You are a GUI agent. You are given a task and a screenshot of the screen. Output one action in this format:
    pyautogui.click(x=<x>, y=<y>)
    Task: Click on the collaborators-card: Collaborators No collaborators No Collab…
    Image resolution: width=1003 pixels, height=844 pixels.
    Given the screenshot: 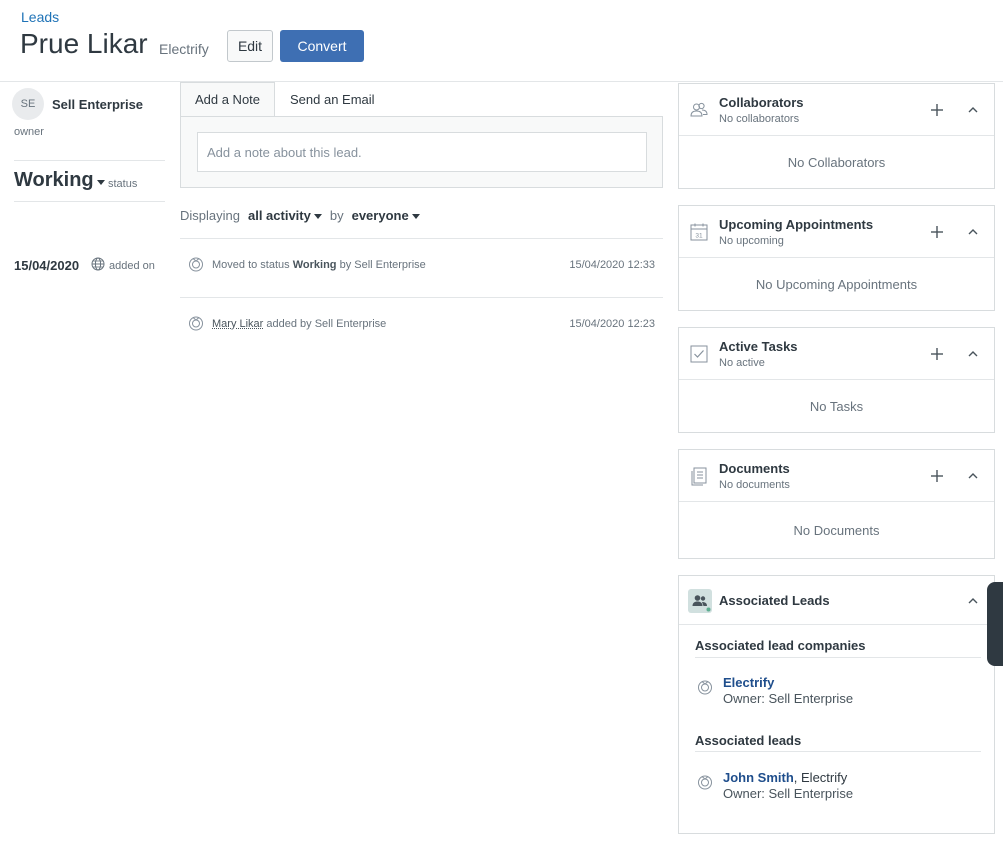 What is the action you would take?
    pyautogui.click(x=836, y=136)
    